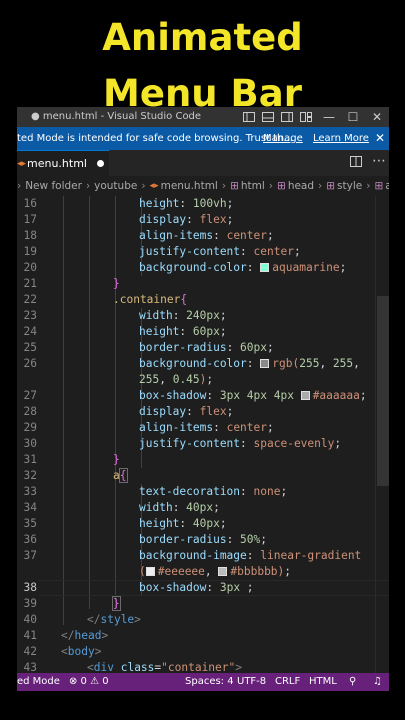 The width and height of the screenshot is (405, 720). I want to click on breadcrumb-menu-html: menu.html, so click(189, 186).